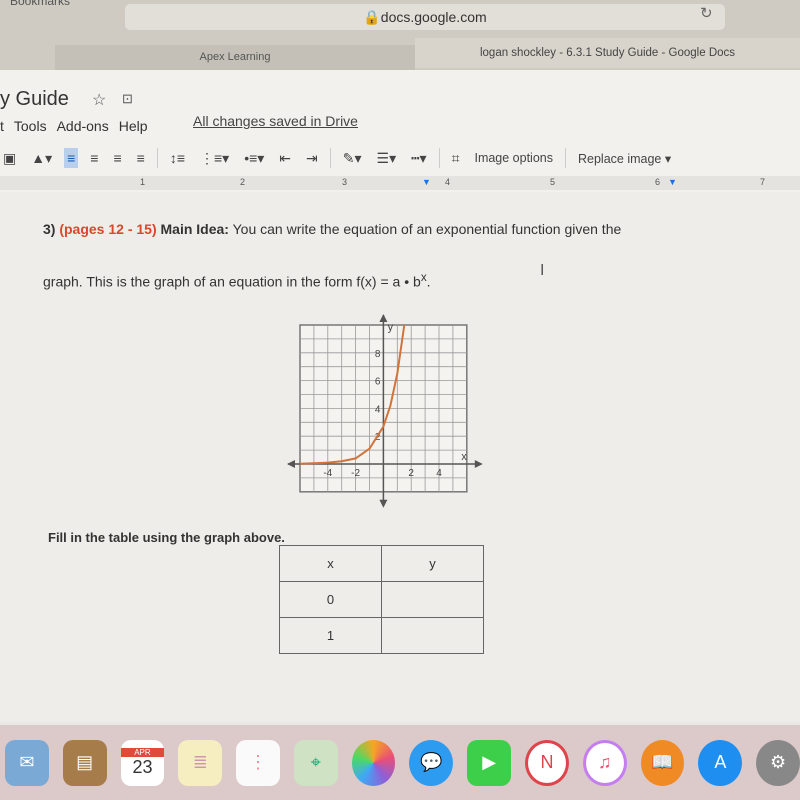  What do you see at coordinates (133, 126) in the screenshot?
I see `menu-help: Help` at bounding box center [133, 126].